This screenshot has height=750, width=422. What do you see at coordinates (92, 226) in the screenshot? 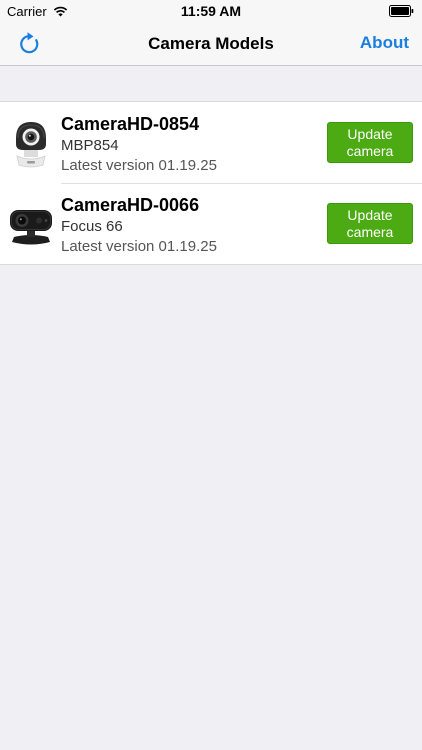
I see `camera-model: Focus 66` at bounding box center [92, 226].